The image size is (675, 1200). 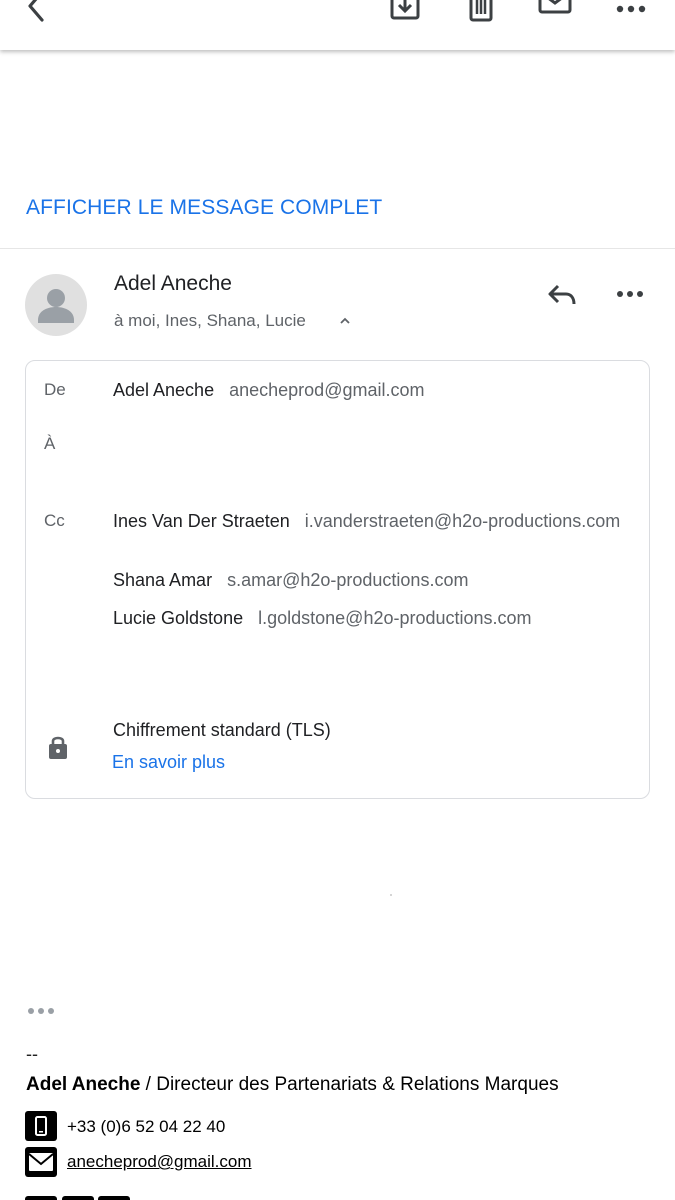 What do you see at coordinates (168, 762) in the screenshot?
I see `learn-more-link: En savoir plus` at bounding box center [168, 762].